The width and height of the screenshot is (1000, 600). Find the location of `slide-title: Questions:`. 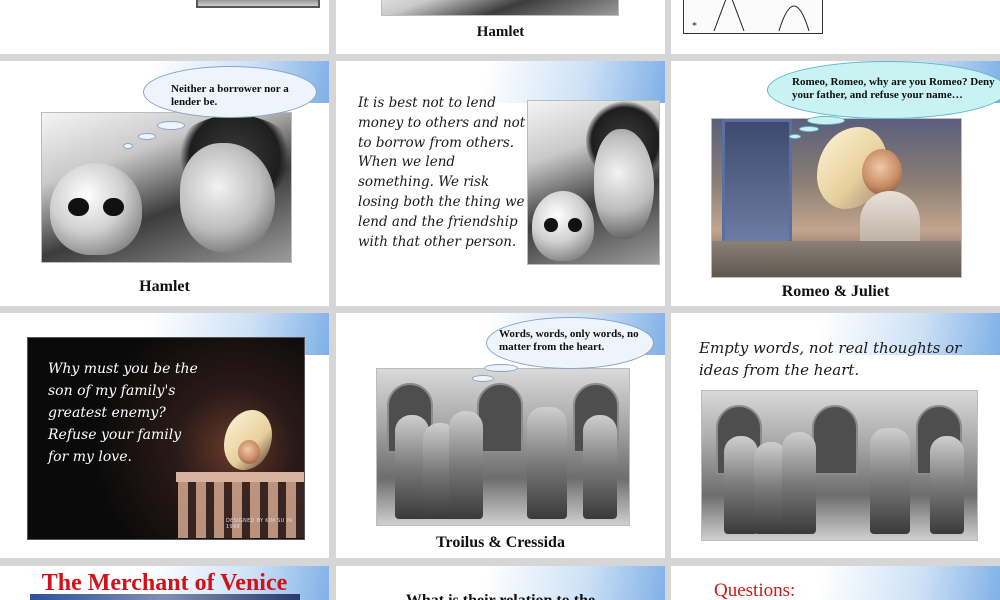

slide-title: Questions: is located at coordinates (755, 590).